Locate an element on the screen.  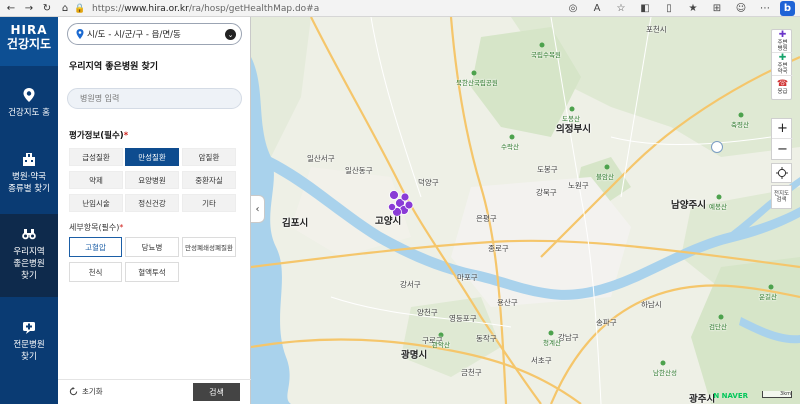
crosshair-icon is located at coordinates (781, 173).